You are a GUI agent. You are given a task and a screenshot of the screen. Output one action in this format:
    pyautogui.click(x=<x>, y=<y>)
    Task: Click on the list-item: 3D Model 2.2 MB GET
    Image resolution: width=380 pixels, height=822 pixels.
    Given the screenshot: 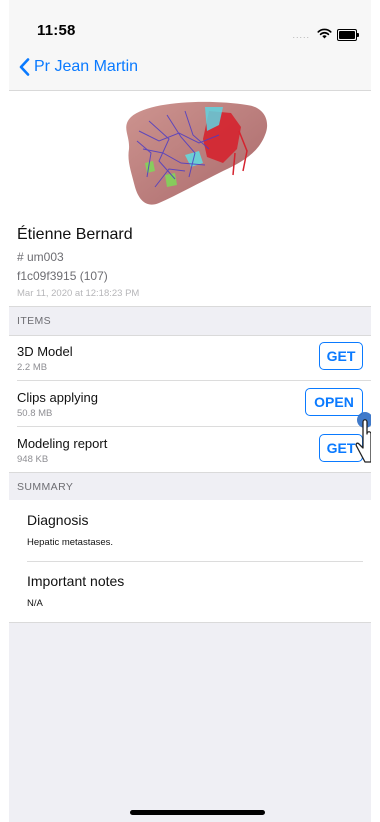 What is the action you would take?
    pyautogui.click(x=190, y=358)
    